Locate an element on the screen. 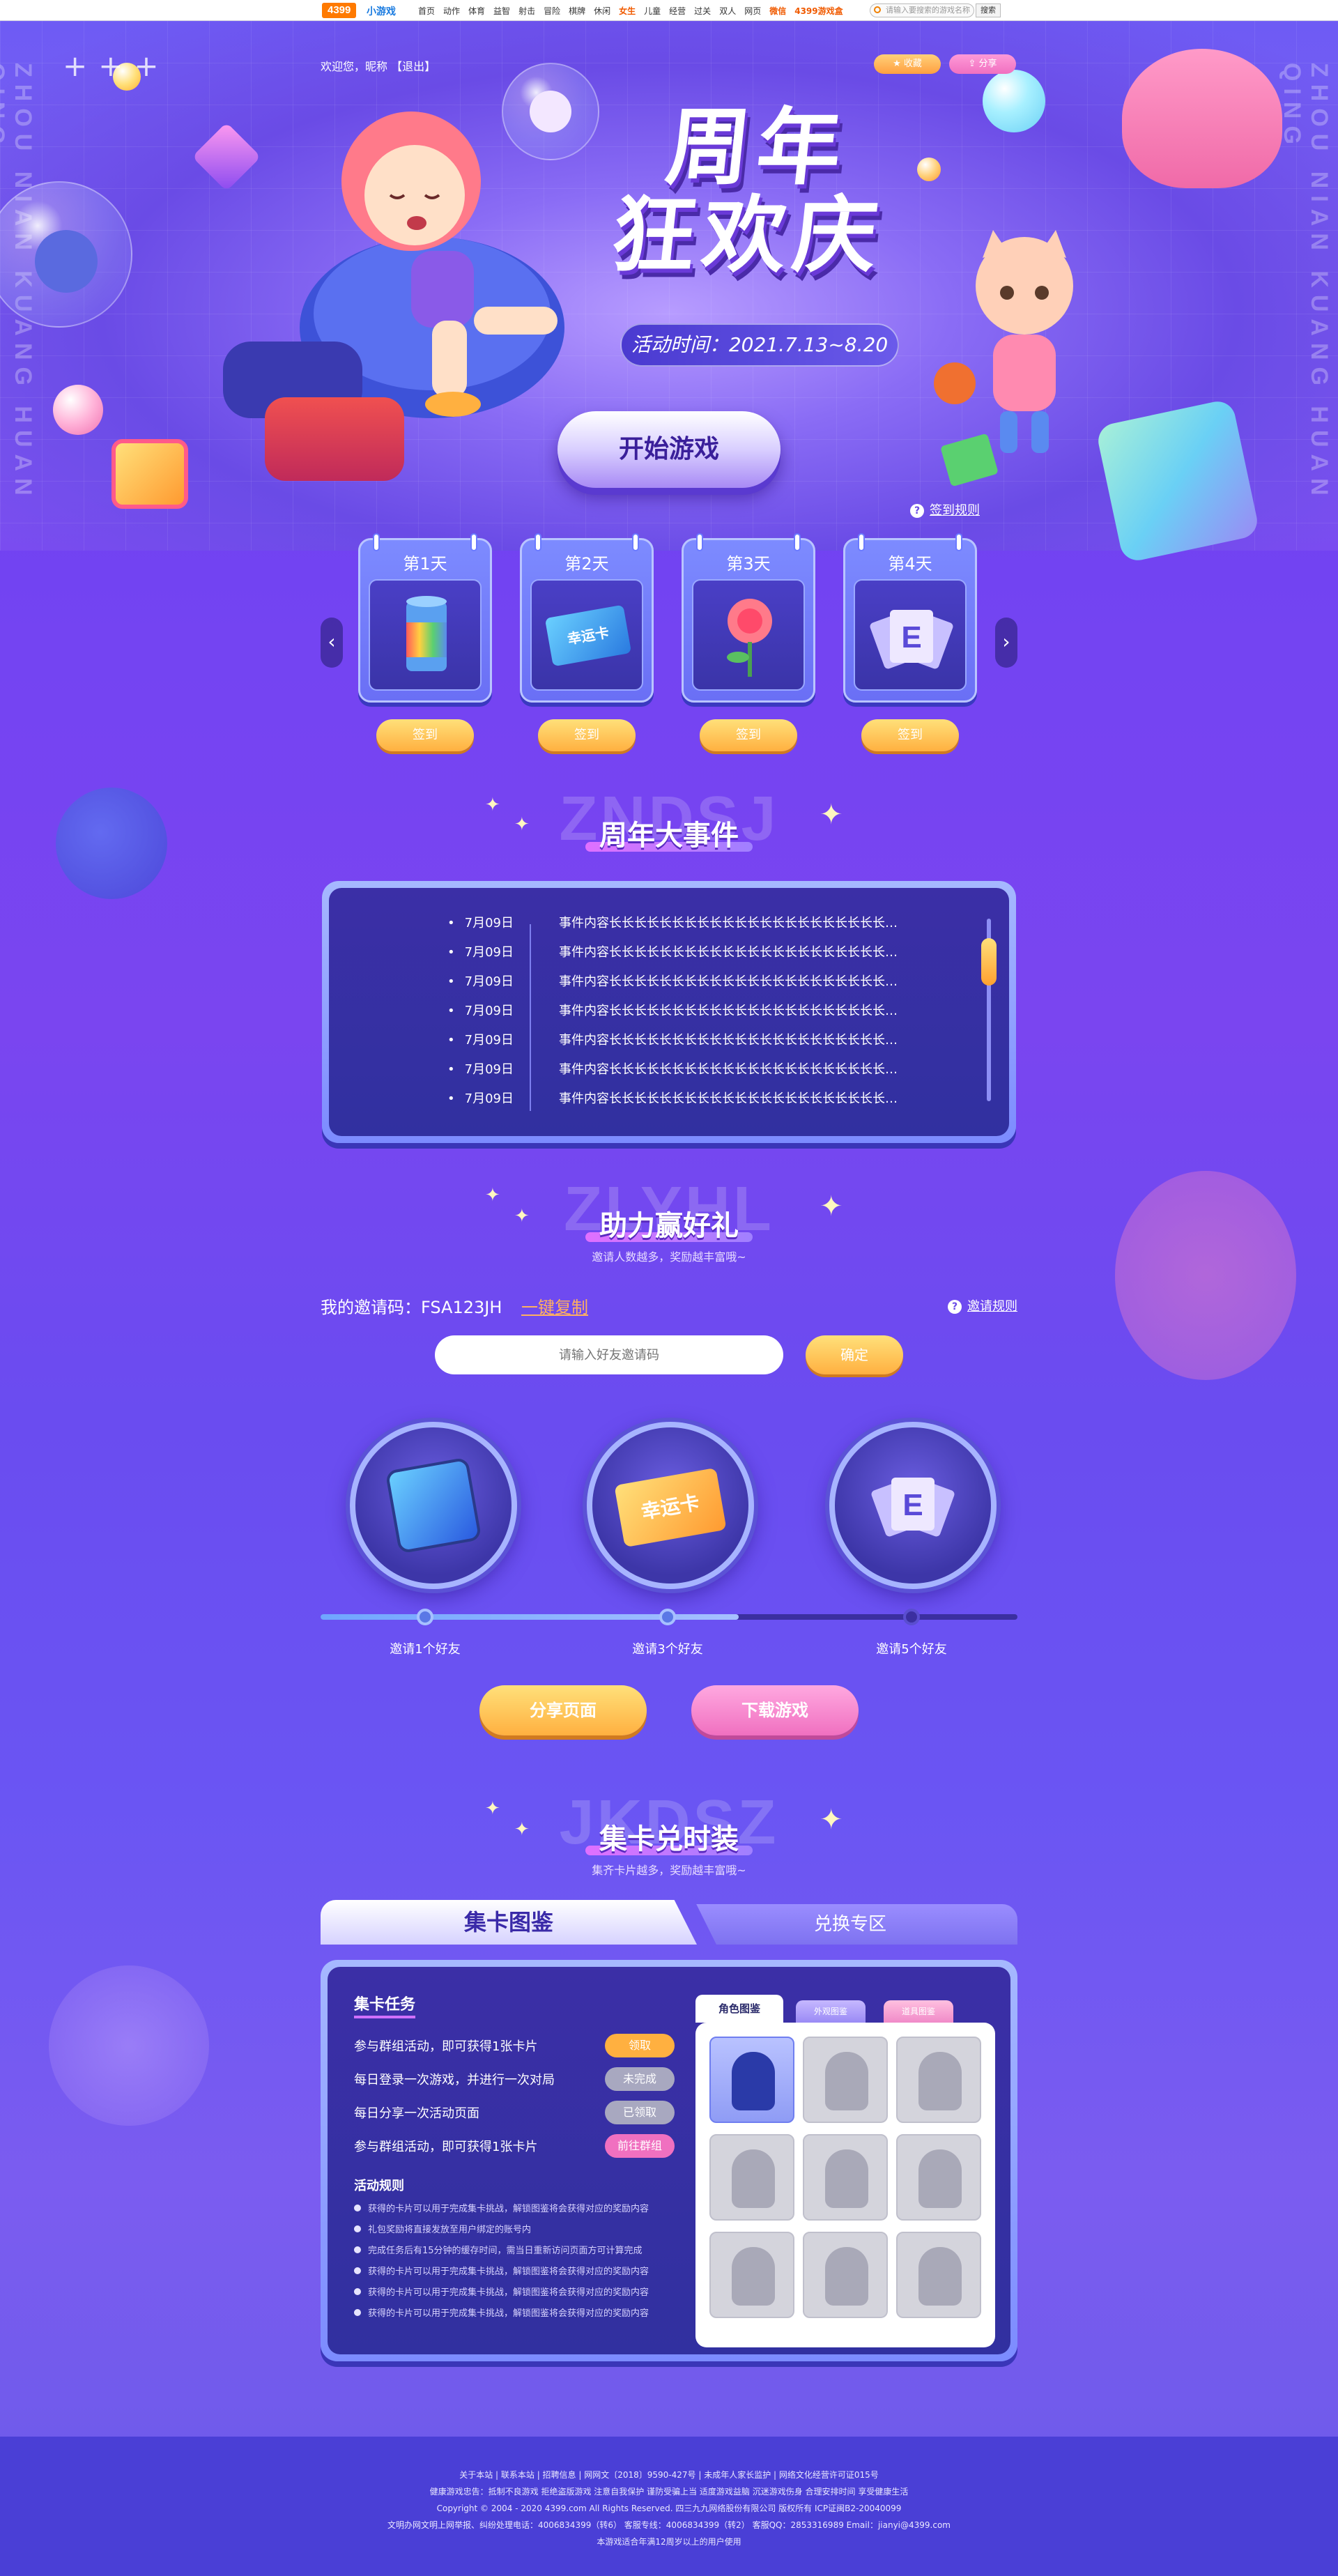 Image resolution: width=1338 pixels, height=2576 pixels. section-title-text: 助力赢好礼 is located at coordinates (669, 1223).